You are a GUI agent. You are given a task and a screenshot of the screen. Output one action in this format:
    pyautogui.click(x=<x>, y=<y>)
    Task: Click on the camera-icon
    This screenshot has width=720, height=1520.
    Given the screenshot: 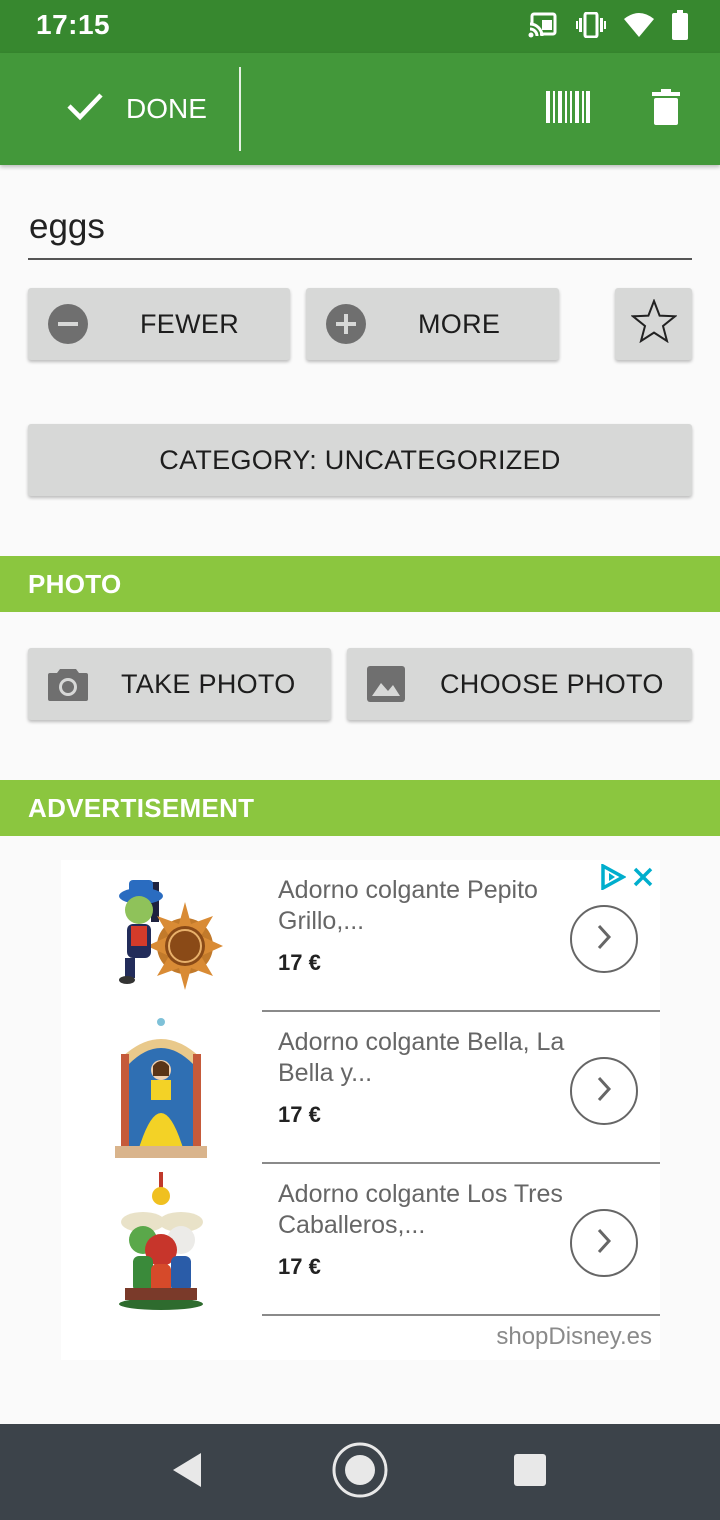 What is the action you would take?
    pyautogui.click(x=68, y=684)
    